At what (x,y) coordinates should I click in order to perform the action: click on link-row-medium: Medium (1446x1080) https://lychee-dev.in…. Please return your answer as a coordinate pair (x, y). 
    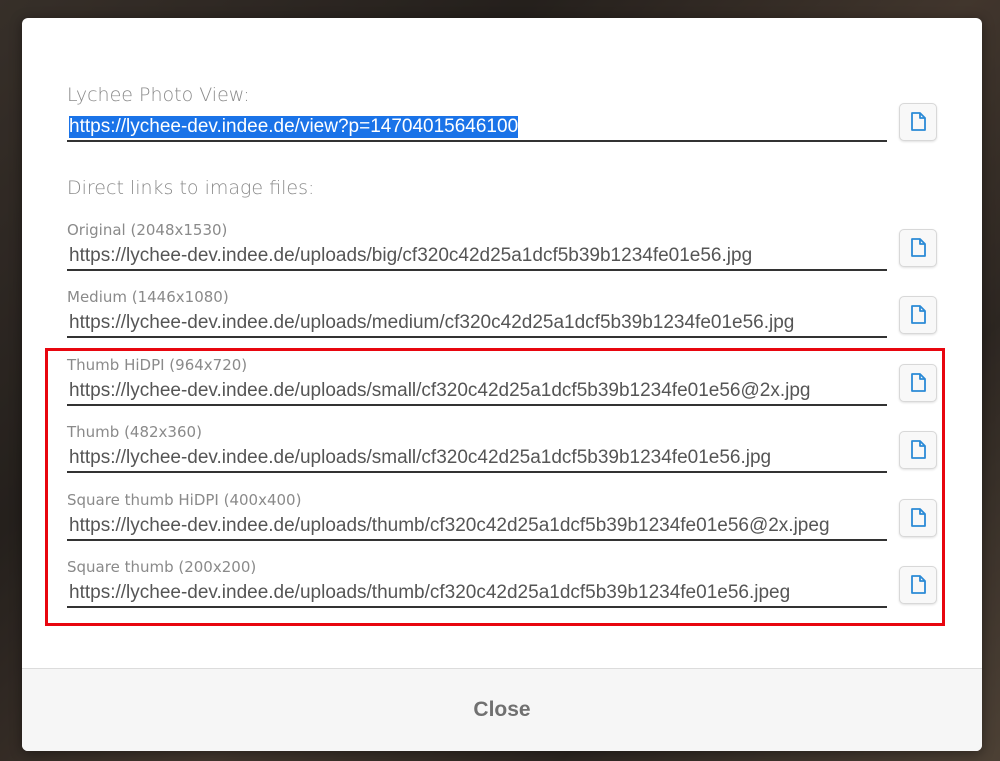
    Looking at the image, I should click on (502, 318).